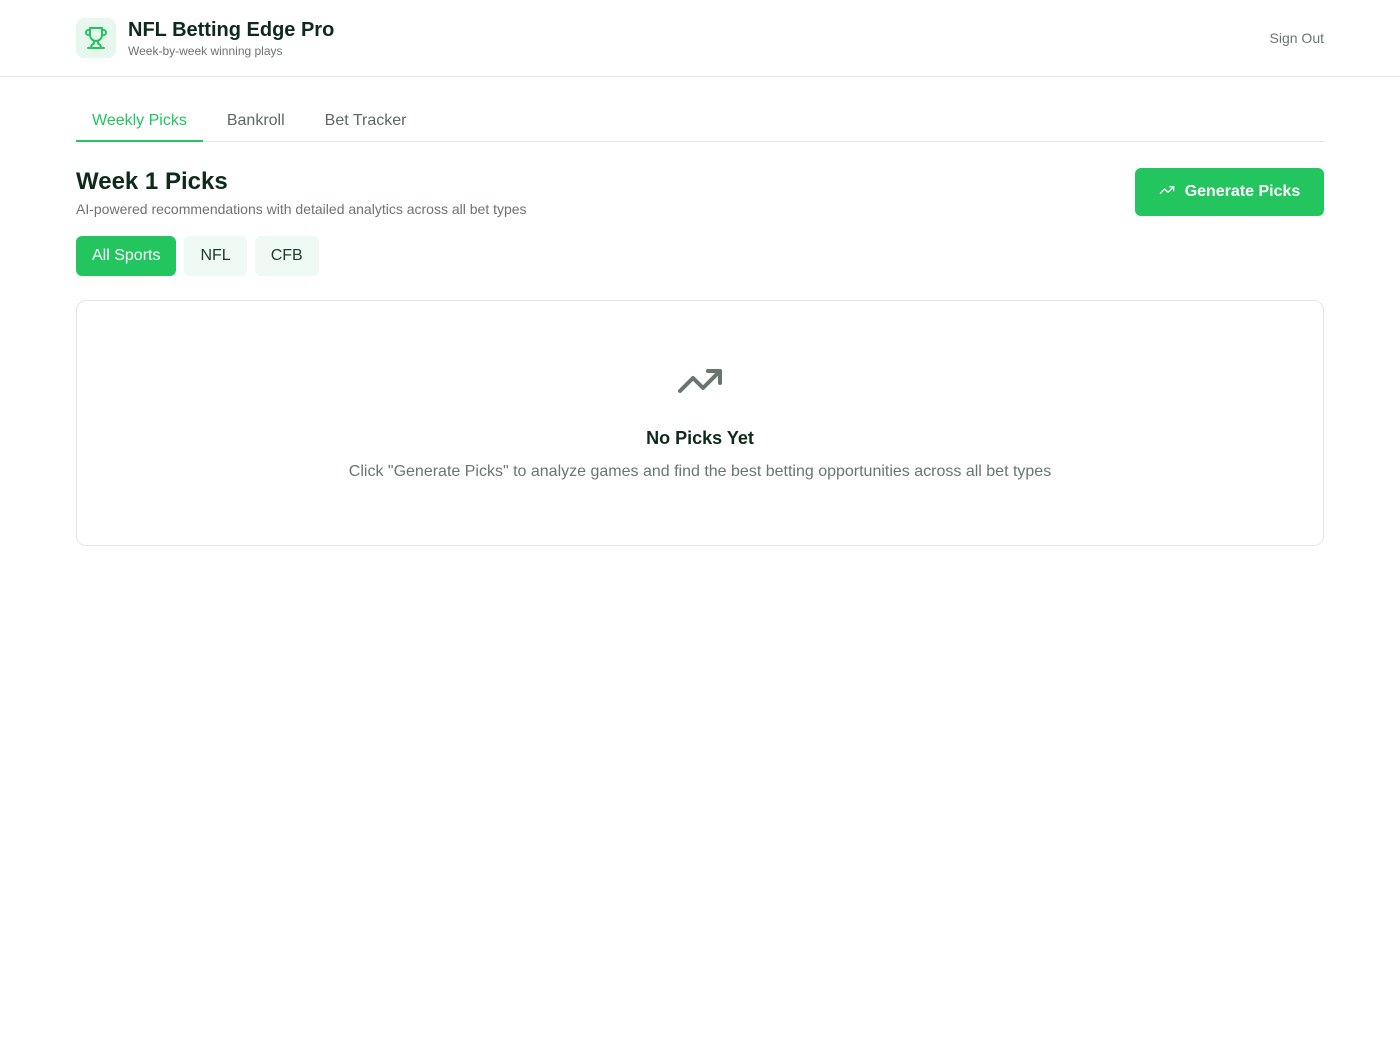 The width and height of the screenshot is (1400, 1050). I want to click on tab-bar: Weekly Picks Bankroll Bet Tracker, so click(700, 125).